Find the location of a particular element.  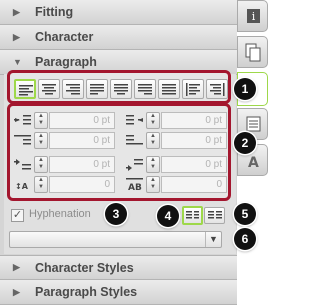

align-towards-spine-icon is located at coordinates (193, 89).